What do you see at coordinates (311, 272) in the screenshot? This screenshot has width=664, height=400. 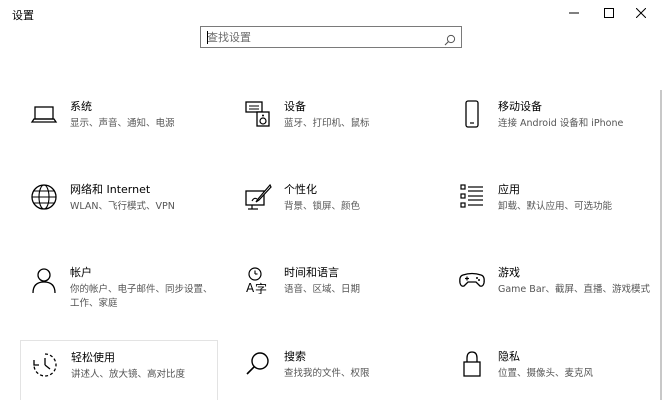 I see `tile-time-language-name: 时间和语言` at bounding box center [311, 272].